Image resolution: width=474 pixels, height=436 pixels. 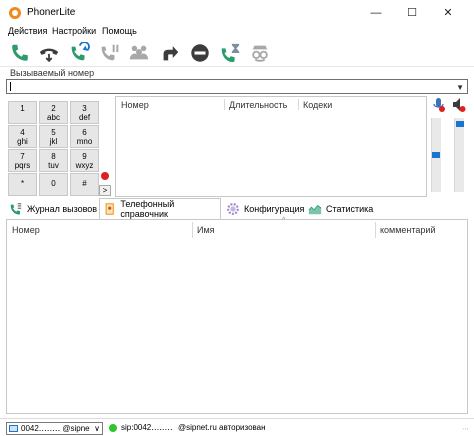 What do you see at coordinates (105, 176) in the screenshot?
I see `record-icon` at bounding box center [105, 176].